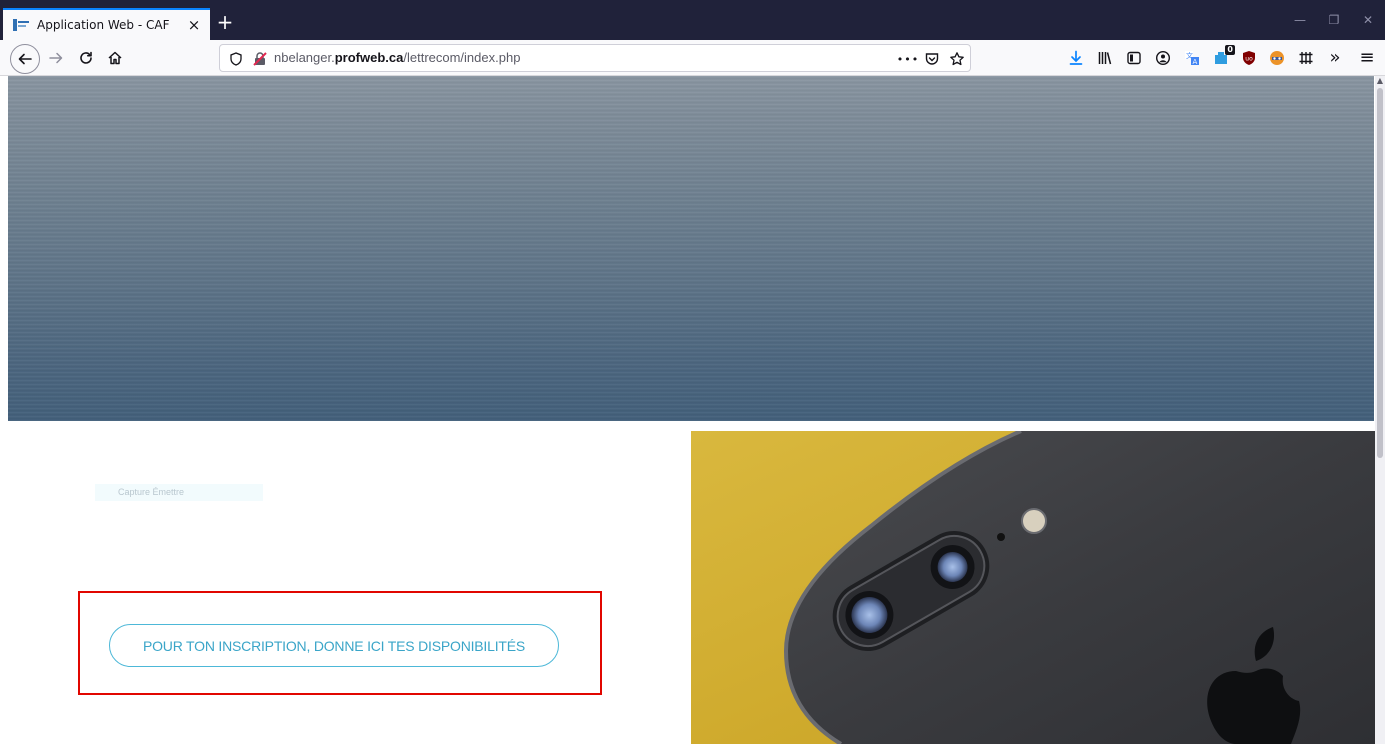 This screenshot has width=1385, height=744. I want to click on site-favicon-icon, so click(21, 25).